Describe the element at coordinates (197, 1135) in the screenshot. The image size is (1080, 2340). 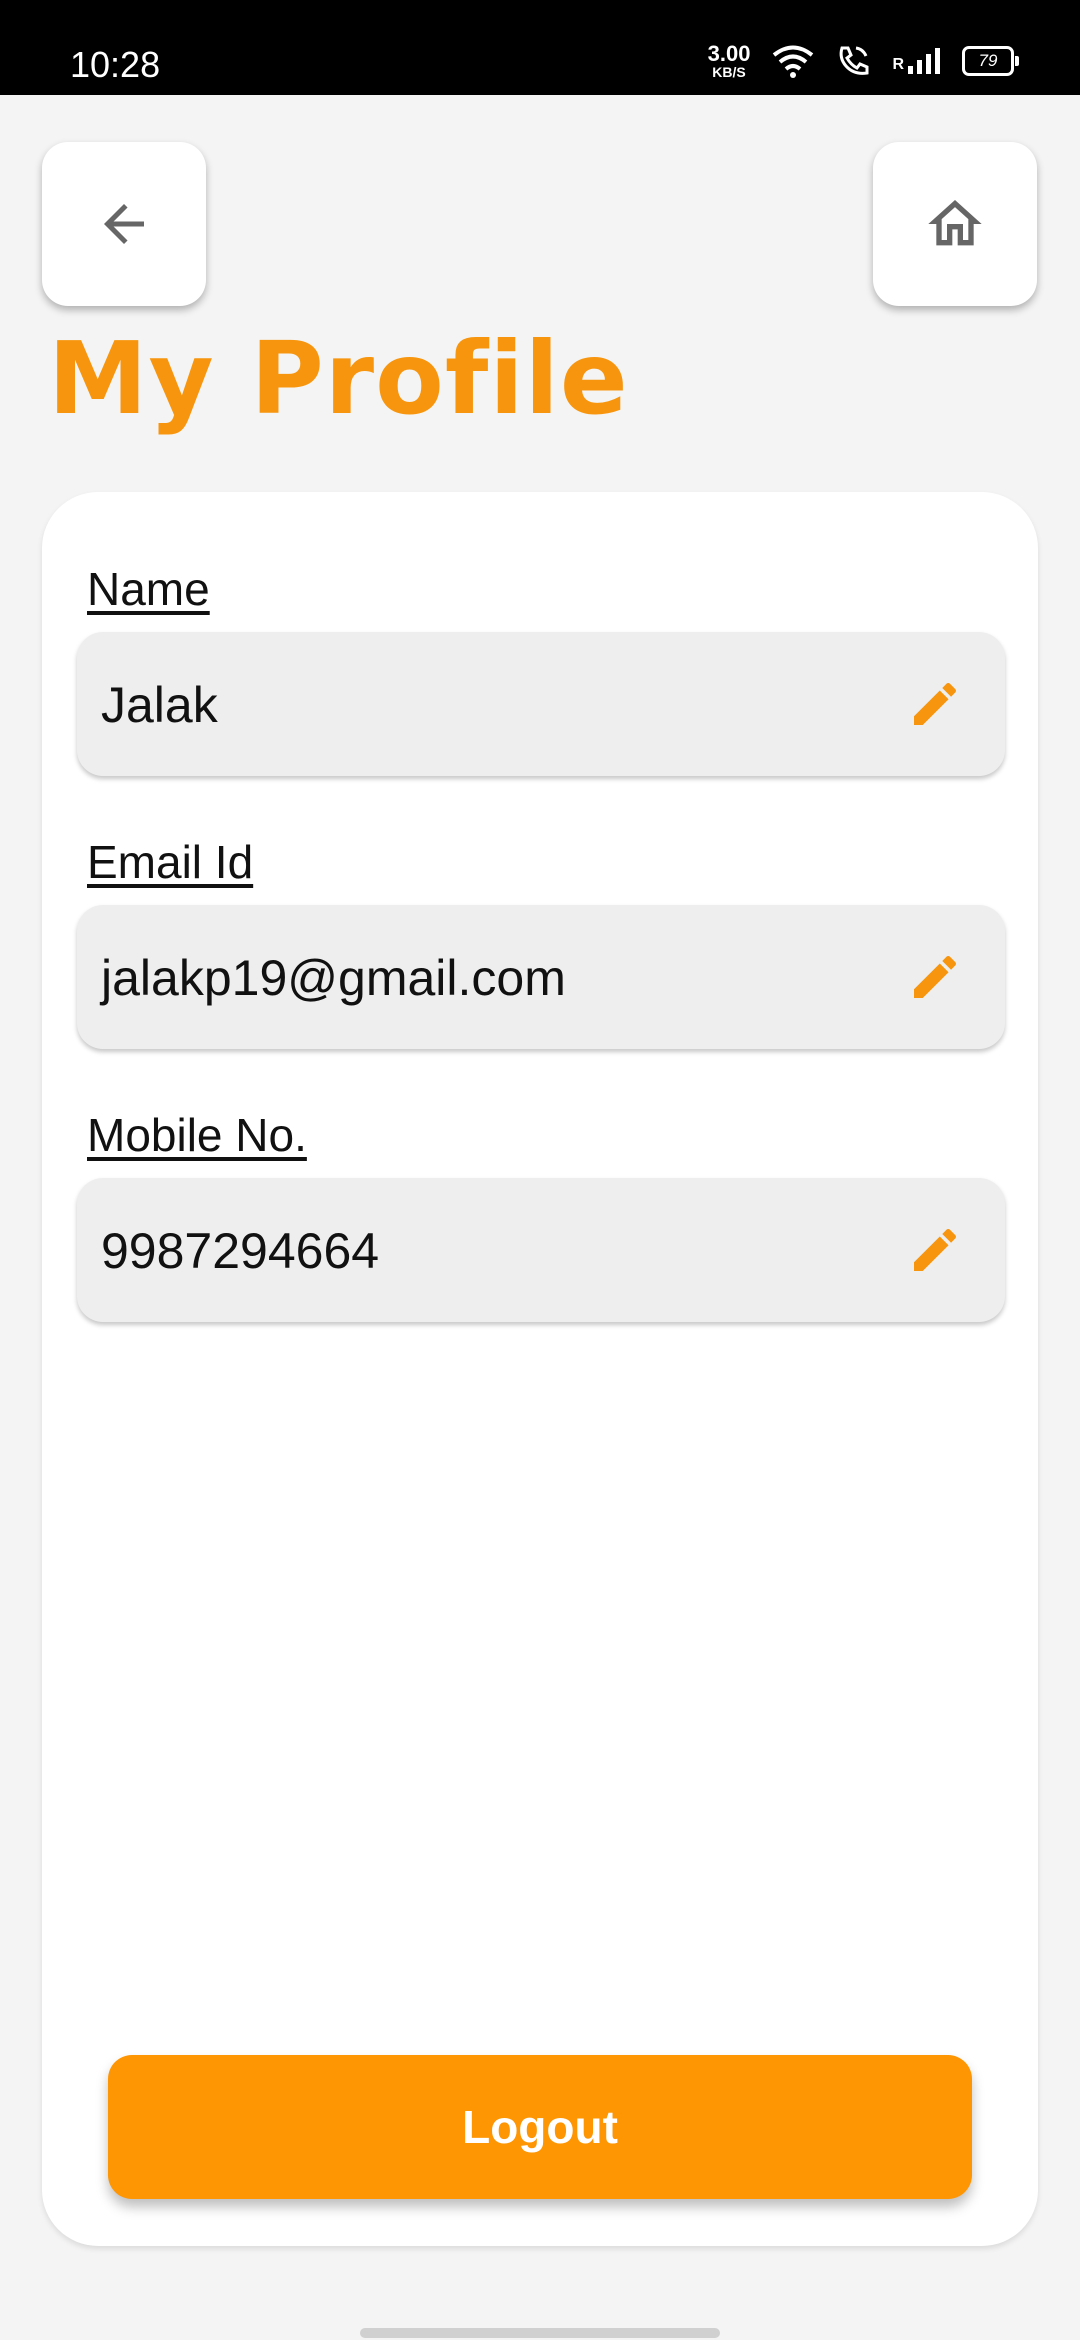
I see `mobile-label: Mobile No.` at that location.